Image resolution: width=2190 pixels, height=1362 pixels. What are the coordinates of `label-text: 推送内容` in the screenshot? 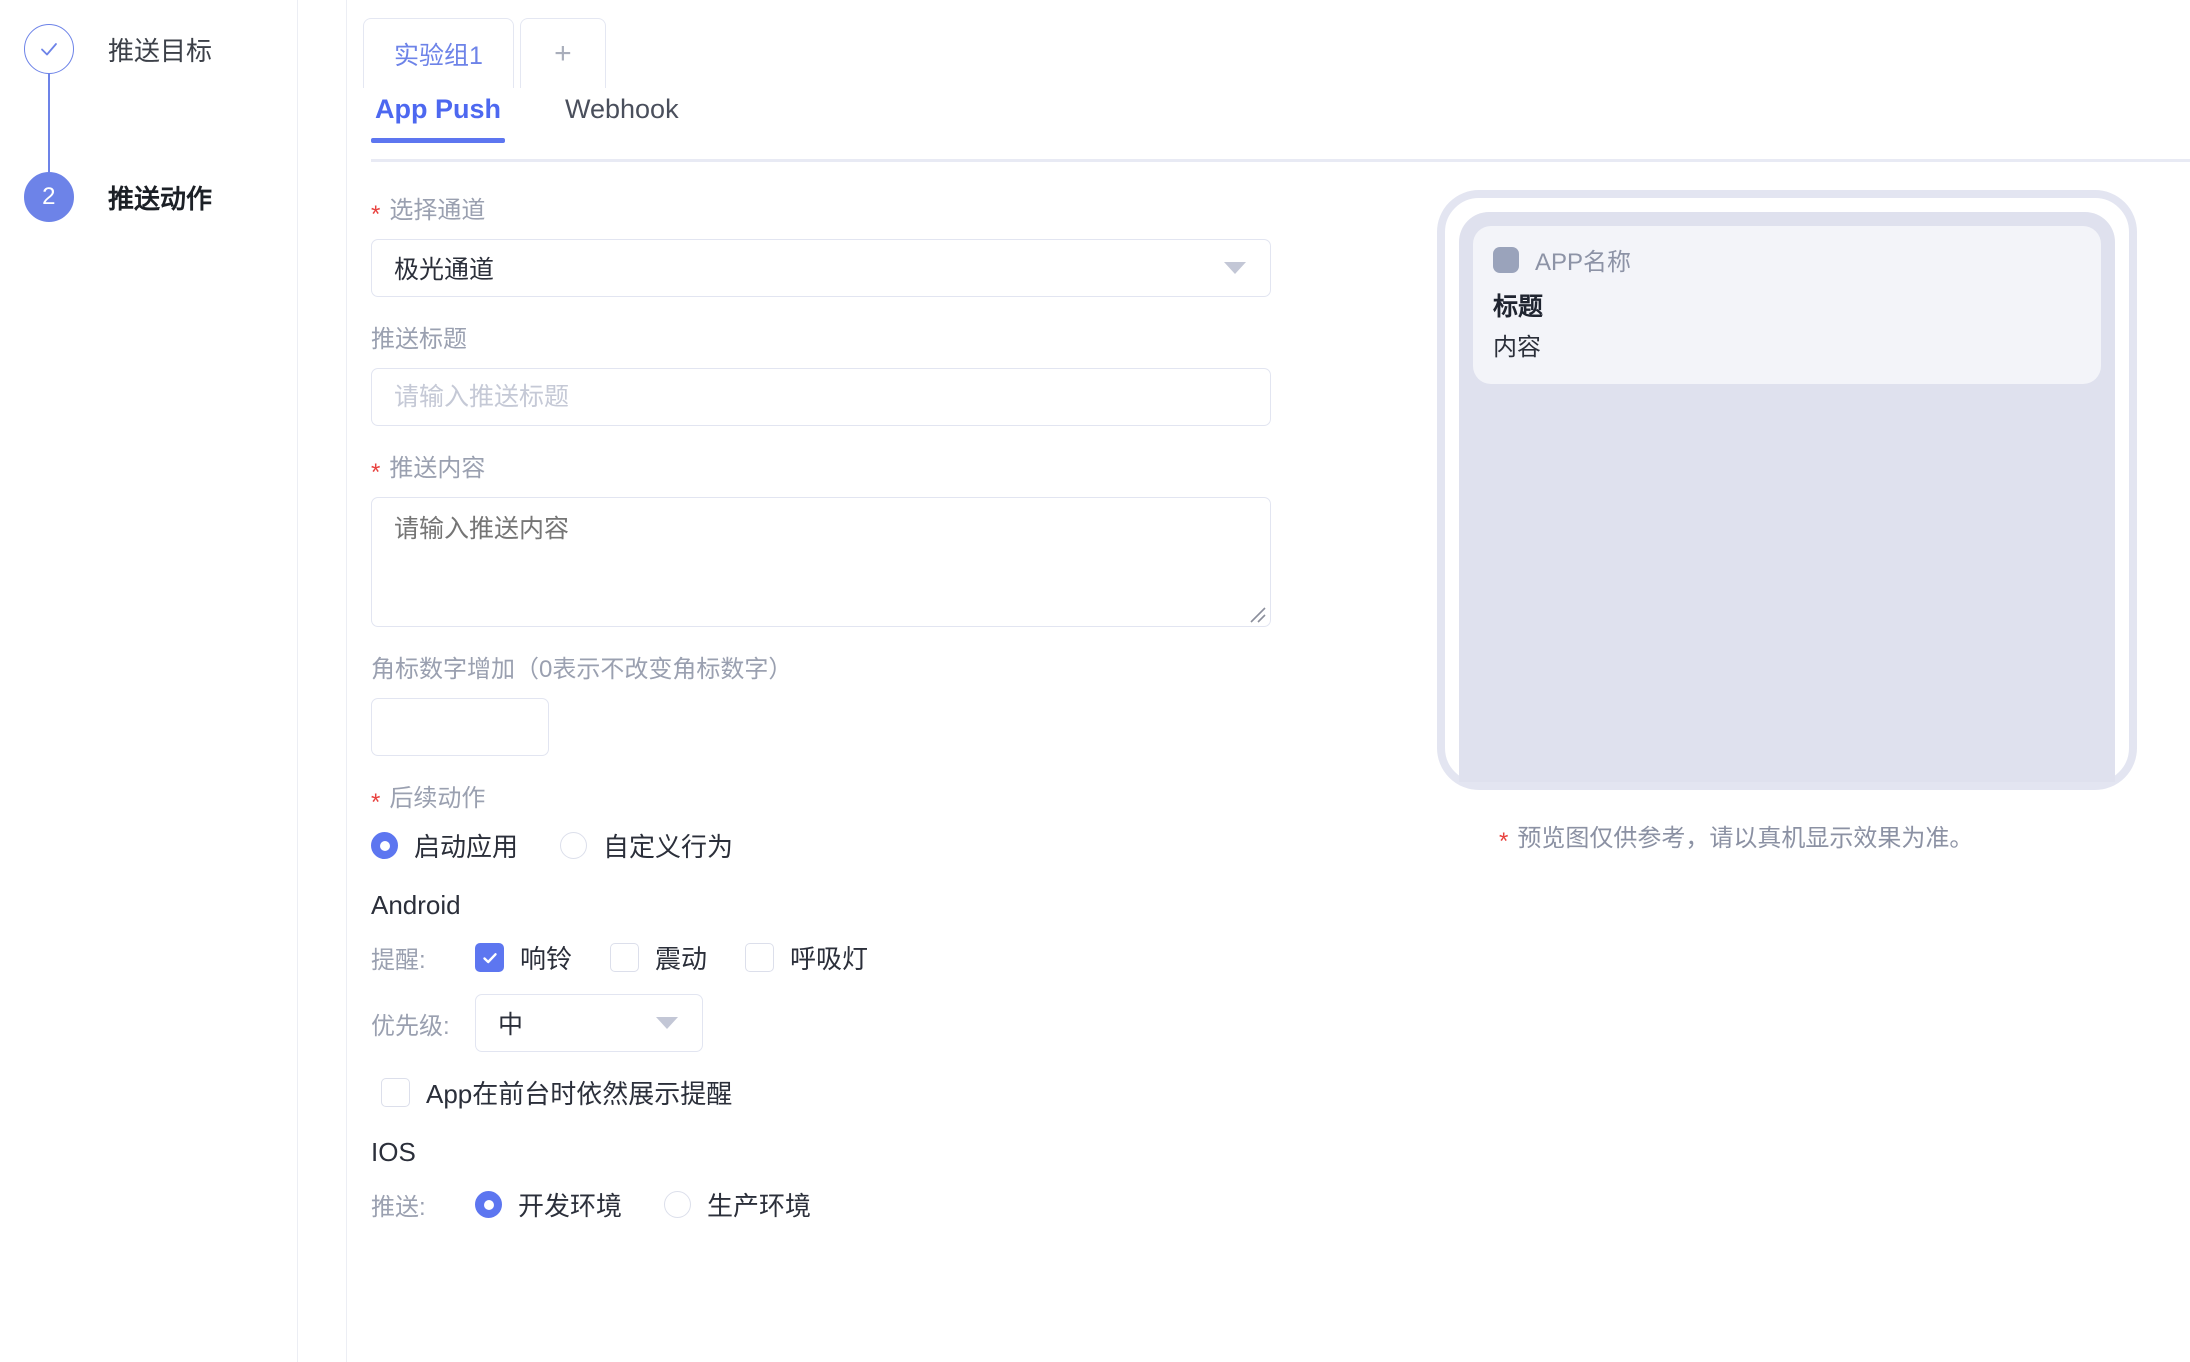 It's located at (437, 468).